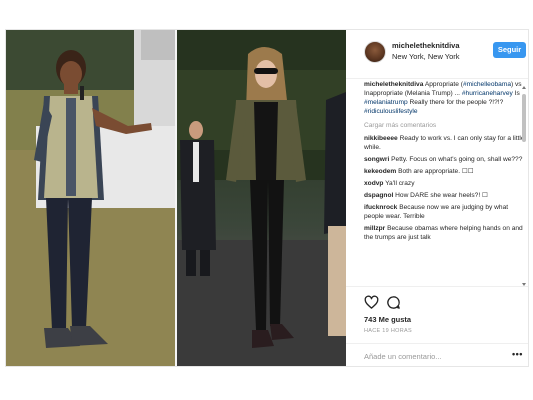 This screenshot has width=533, height=400. What do you see at coordinates (524, 186) in the screenshot?
I see `comments-scrollbar` at bounding box center [524, 186].